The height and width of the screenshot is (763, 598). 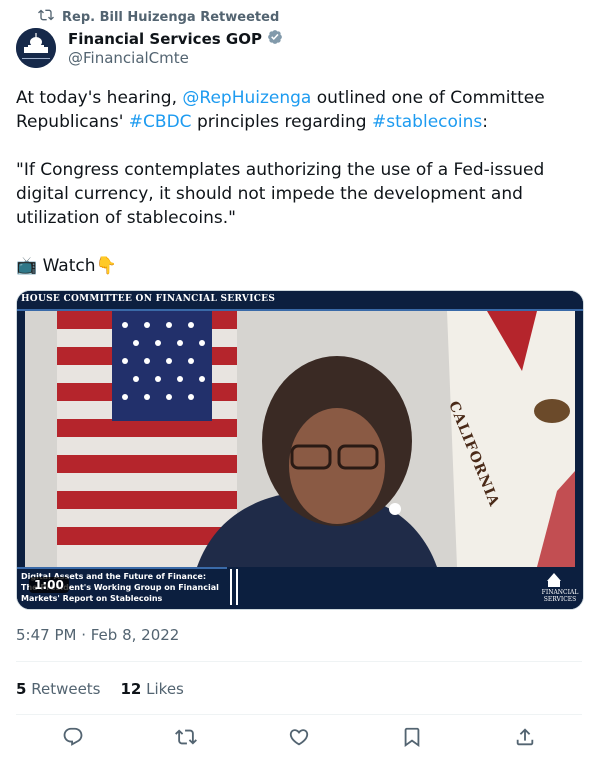 I want to click on engagement-stats: 5 Retweets 12 Likes, so click(x=100, y=689).